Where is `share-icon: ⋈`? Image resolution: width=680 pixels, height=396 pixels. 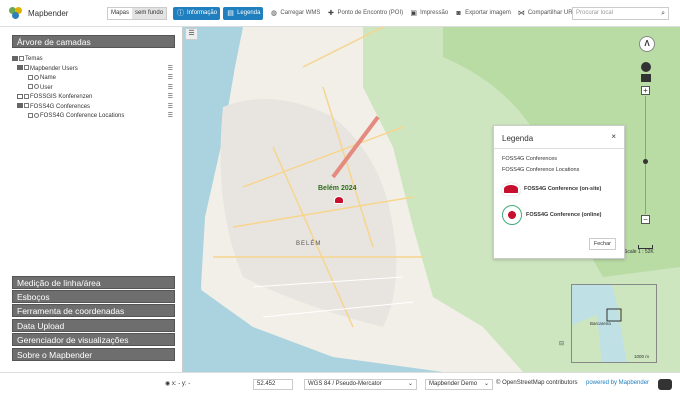 share-icon: ⋈ is located at coordinates (521, 13).